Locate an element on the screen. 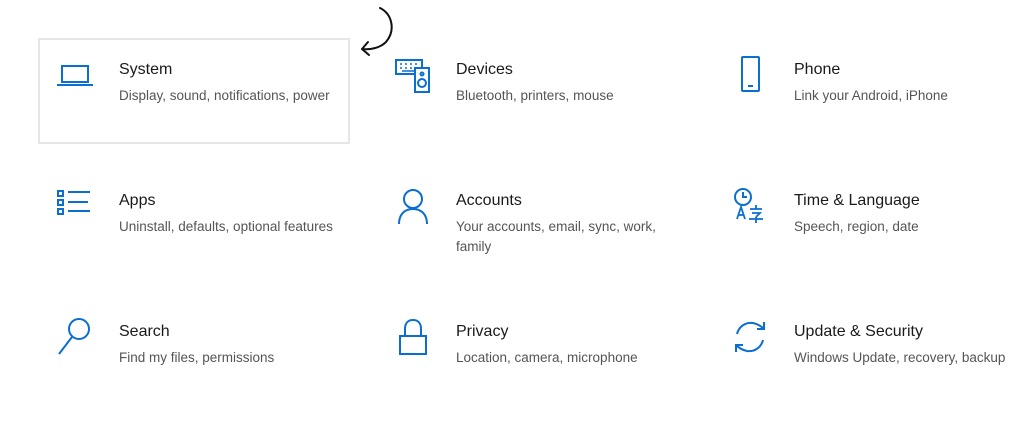 The height and width of the screenshot is (422, 1023). tile-title: Apps is located at coordinates (137, 200).